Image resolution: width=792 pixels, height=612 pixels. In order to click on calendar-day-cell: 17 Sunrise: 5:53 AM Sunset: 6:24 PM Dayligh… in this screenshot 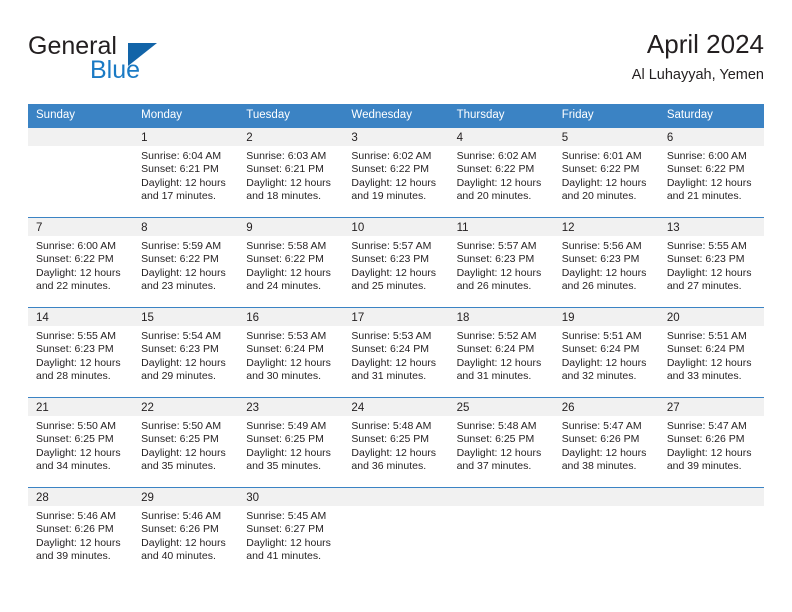, I will do `click(396, 352)`.